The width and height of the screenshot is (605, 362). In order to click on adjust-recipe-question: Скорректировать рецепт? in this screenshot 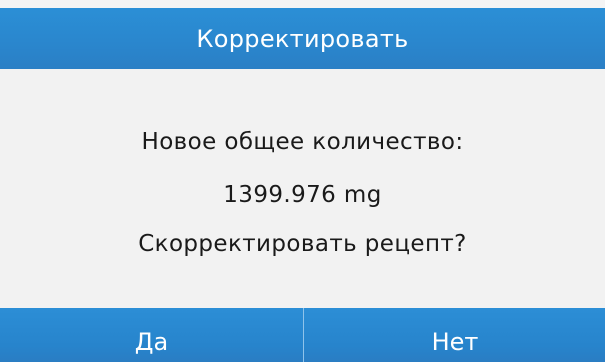, I will do `click(302, 244)`.